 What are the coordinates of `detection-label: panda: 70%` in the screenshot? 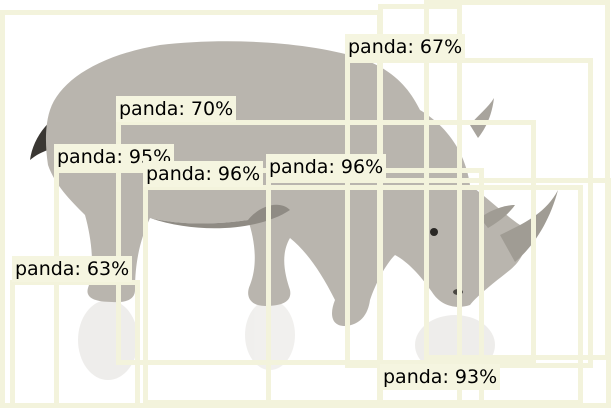 It's located at (176, 109).